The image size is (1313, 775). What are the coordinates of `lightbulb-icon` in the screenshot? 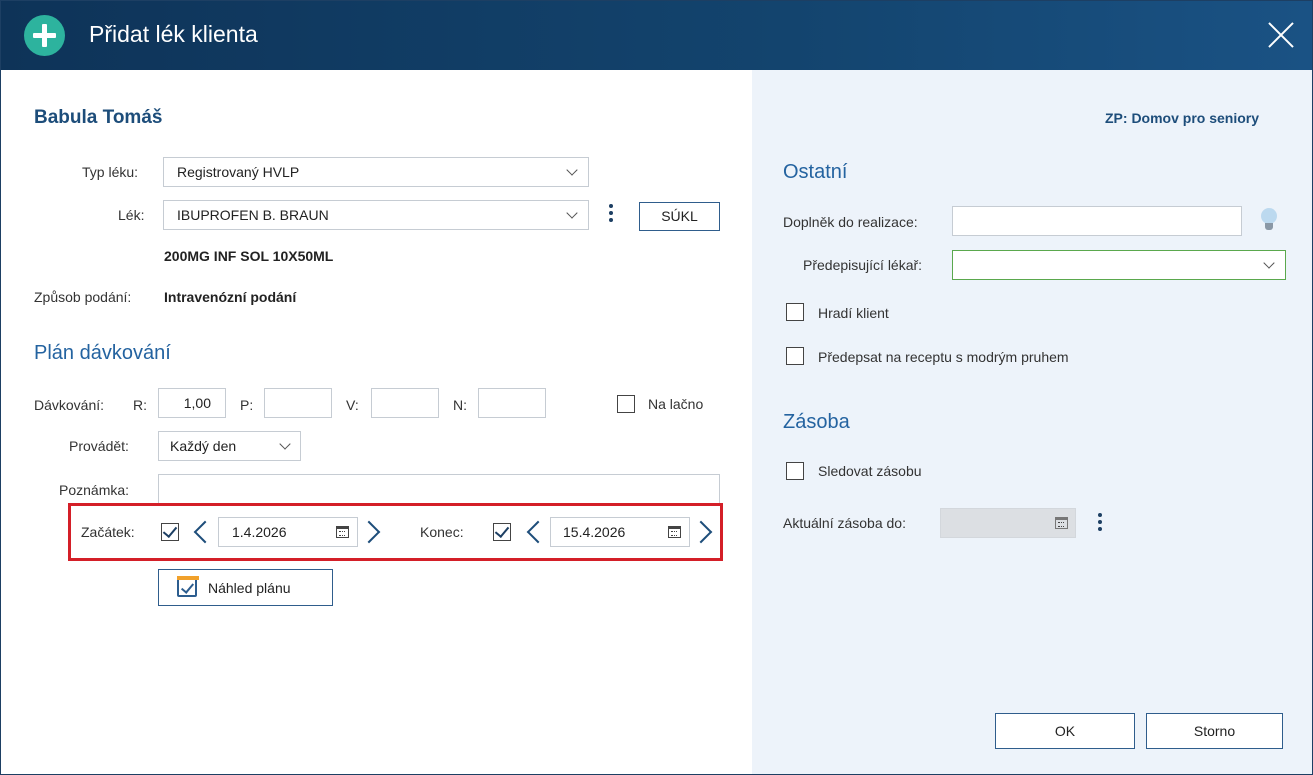 It's located at (1269, 220).